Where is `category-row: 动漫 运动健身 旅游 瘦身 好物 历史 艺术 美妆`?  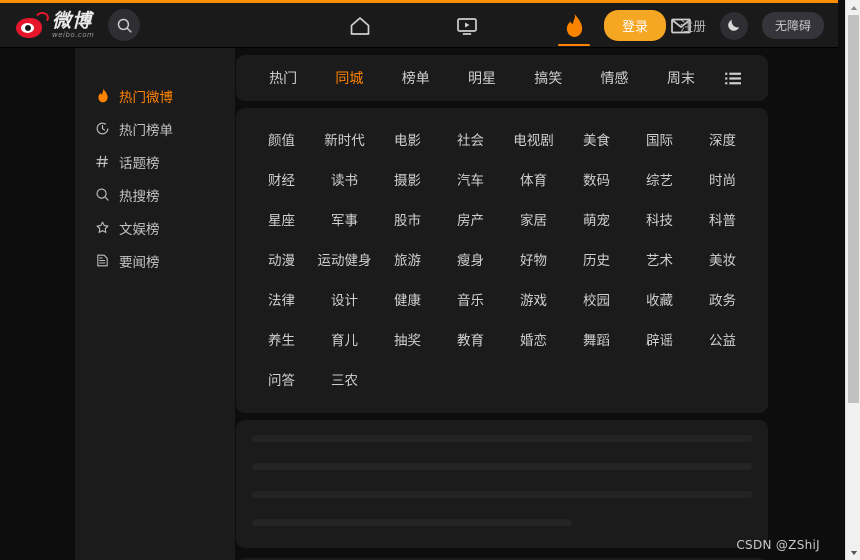
category-row: 动漫 运动健身 旅游 瘦身 好物 历史 艺术 美妆 is located at coordinates (502, 259).